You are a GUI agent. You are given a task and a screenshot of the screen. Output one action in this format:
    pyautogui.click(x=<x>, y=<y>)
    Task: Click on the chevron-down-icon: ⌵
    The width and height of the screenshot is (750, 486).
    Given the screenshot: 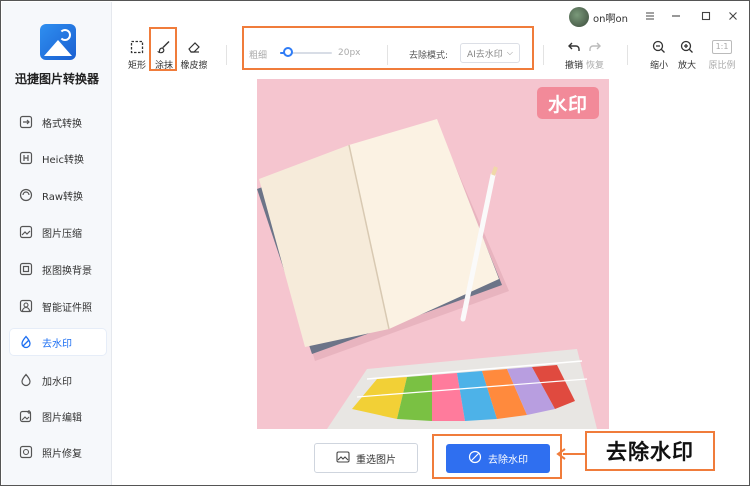 What is the action you would take?
    pyautogui.click(x=509, y=52)
    